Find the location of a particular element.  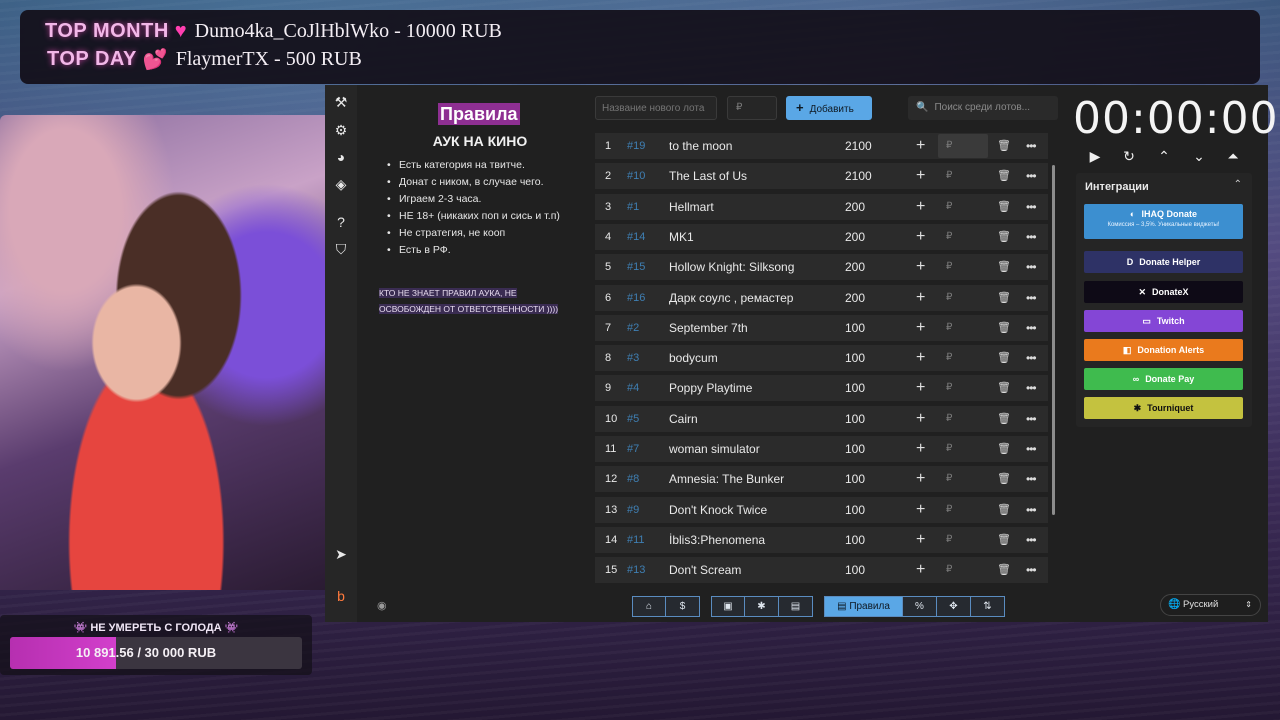

lot-name: MK1 is located at coordinates (681, 237).